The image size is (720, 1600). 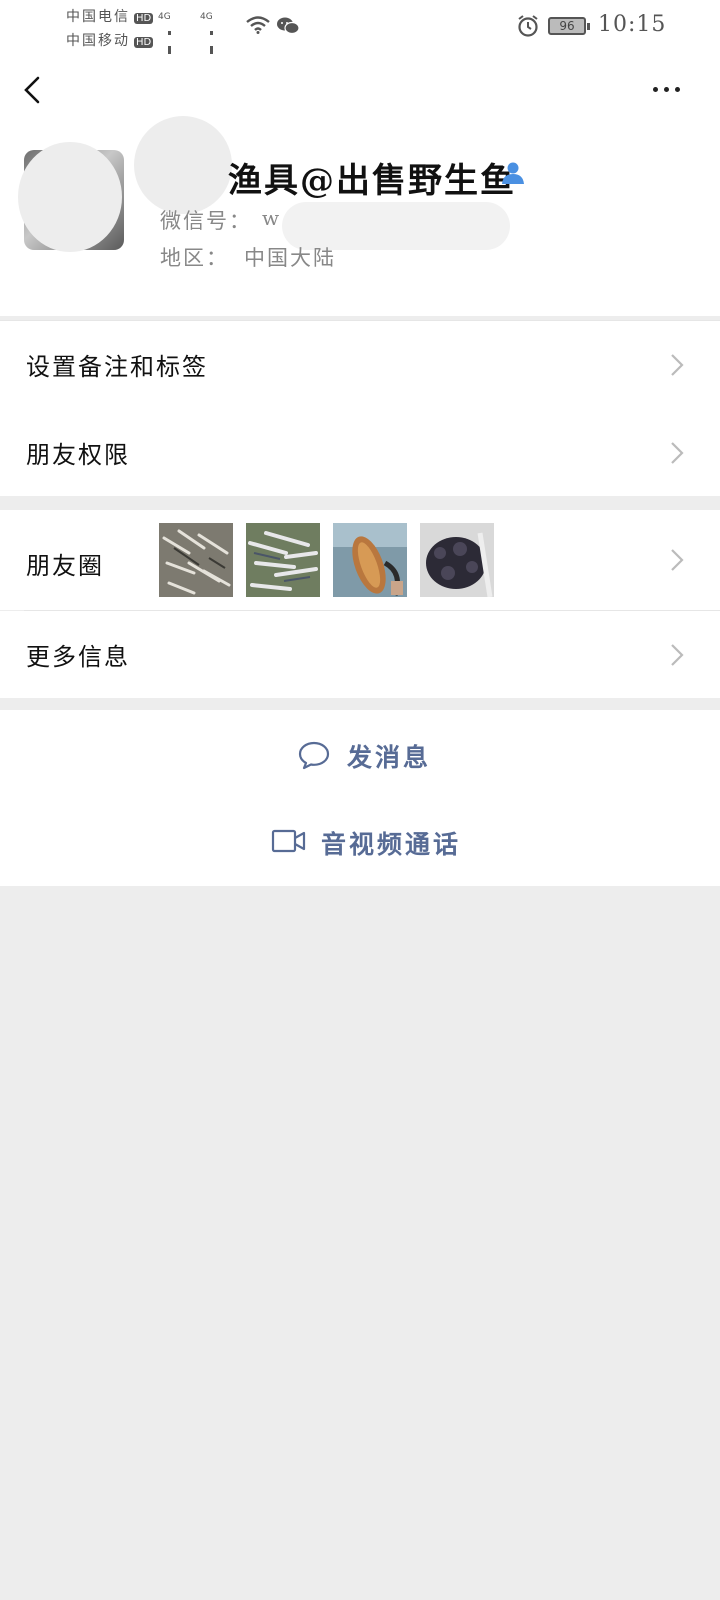 I want to click on wechat-id-label: 微信号：, so click(x=206, y=221).